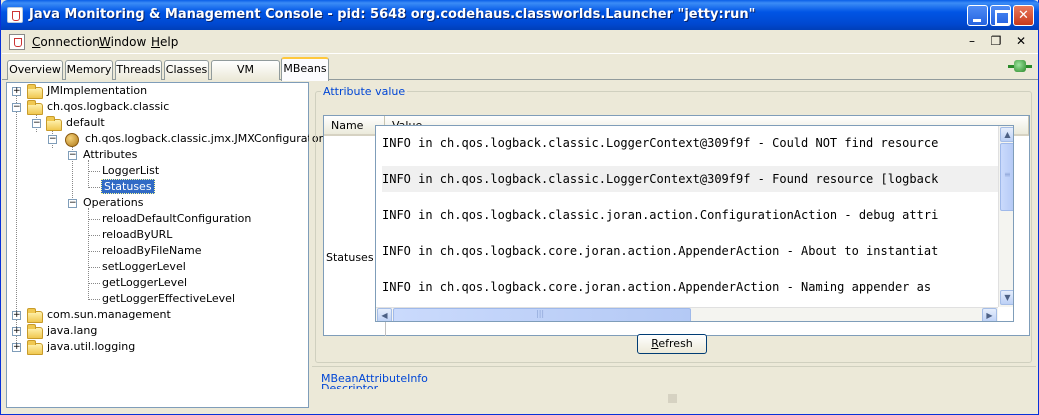 The image size is (1039, 415). I want to click on horizontal-scrollbar: ◀ ||| ▶, so click(687, 314).